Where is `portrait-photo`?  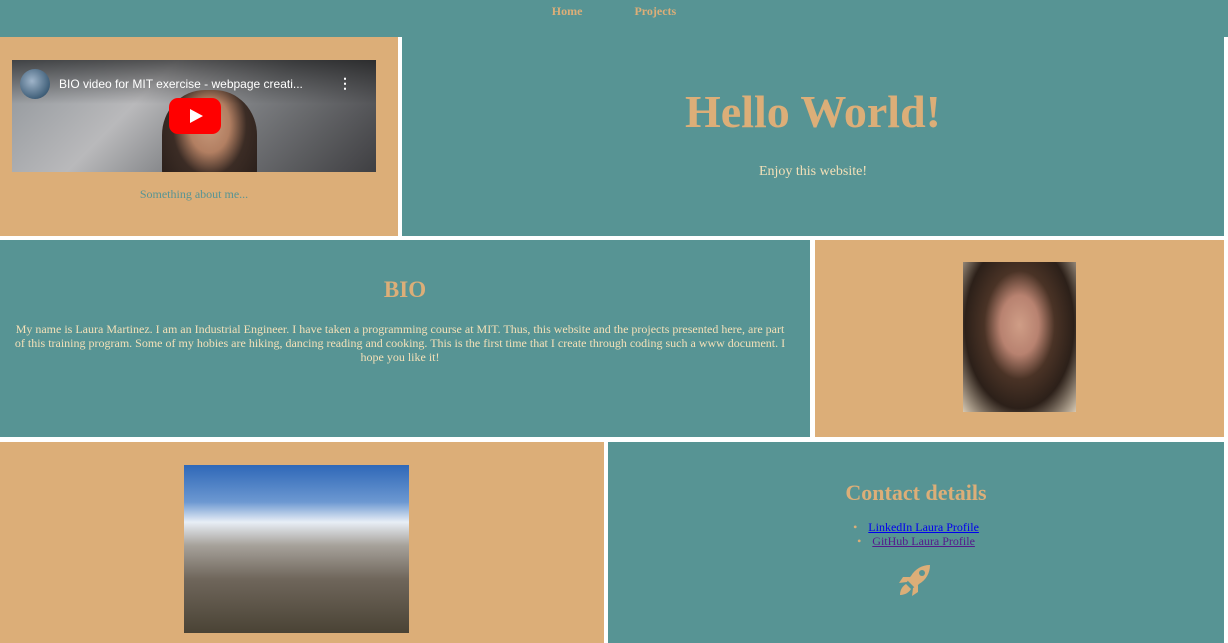 portrait-photo is located at coordinates (1019, 337).